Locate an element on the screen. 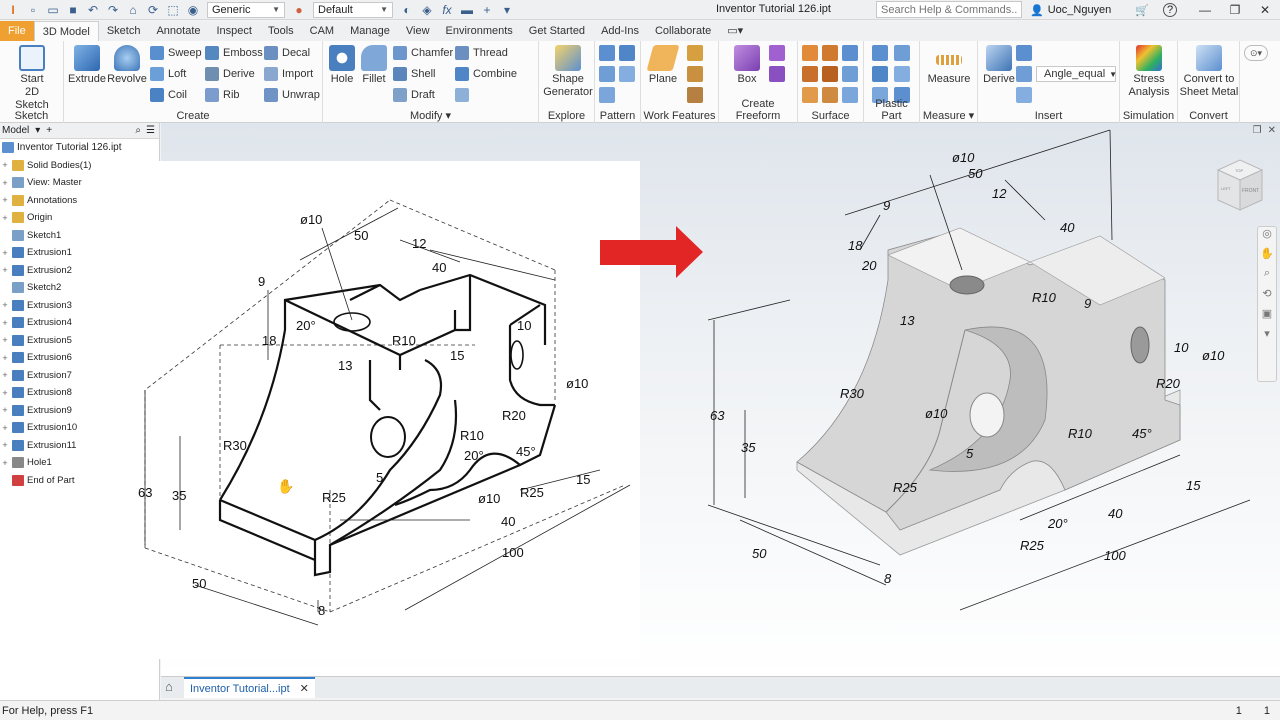 The width and height of the screenshot is (1280, 720). box-button: Box is located at coordinates (747, 65).